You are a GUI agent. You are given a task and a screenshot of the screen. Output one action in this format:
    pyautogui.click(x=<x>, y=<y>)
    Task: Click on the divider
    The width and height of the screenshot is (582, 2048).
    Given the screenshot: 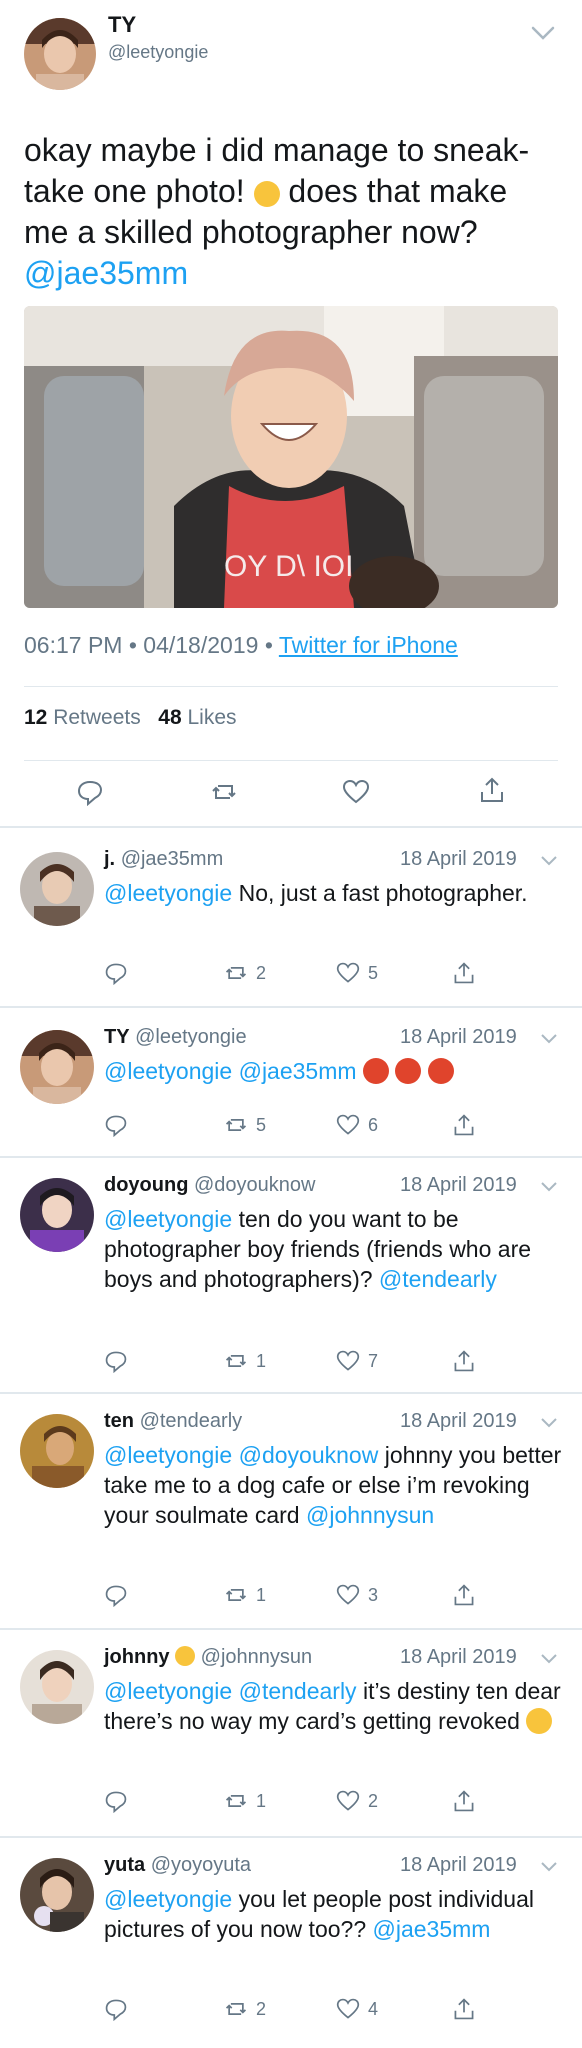 What is the action you would take?
    pyautogui.click(x=291, y=827)
    